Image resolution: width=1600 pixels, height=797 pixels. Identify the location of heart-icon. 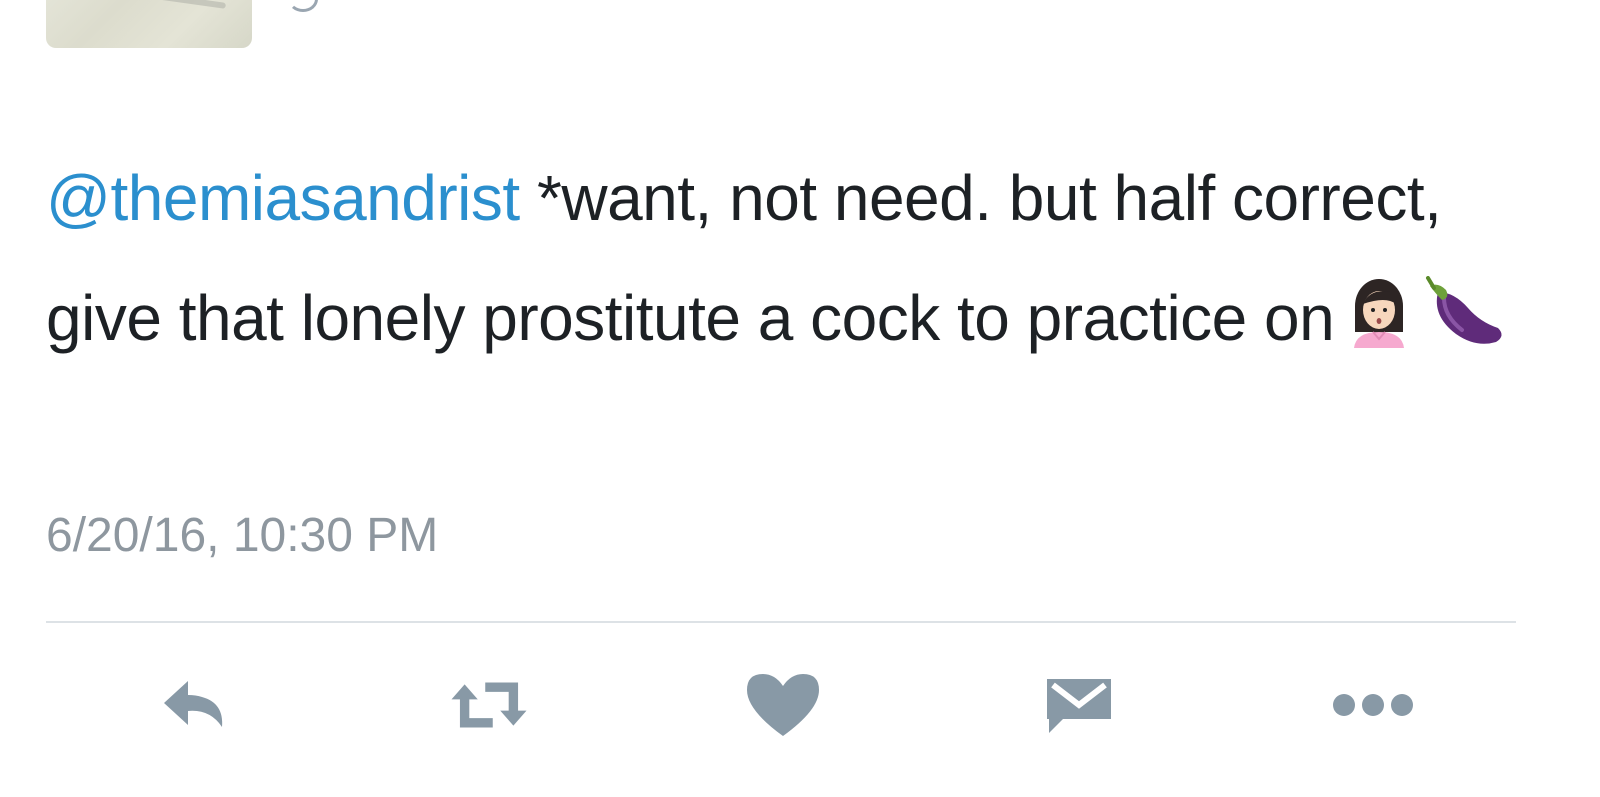
(783, 705).